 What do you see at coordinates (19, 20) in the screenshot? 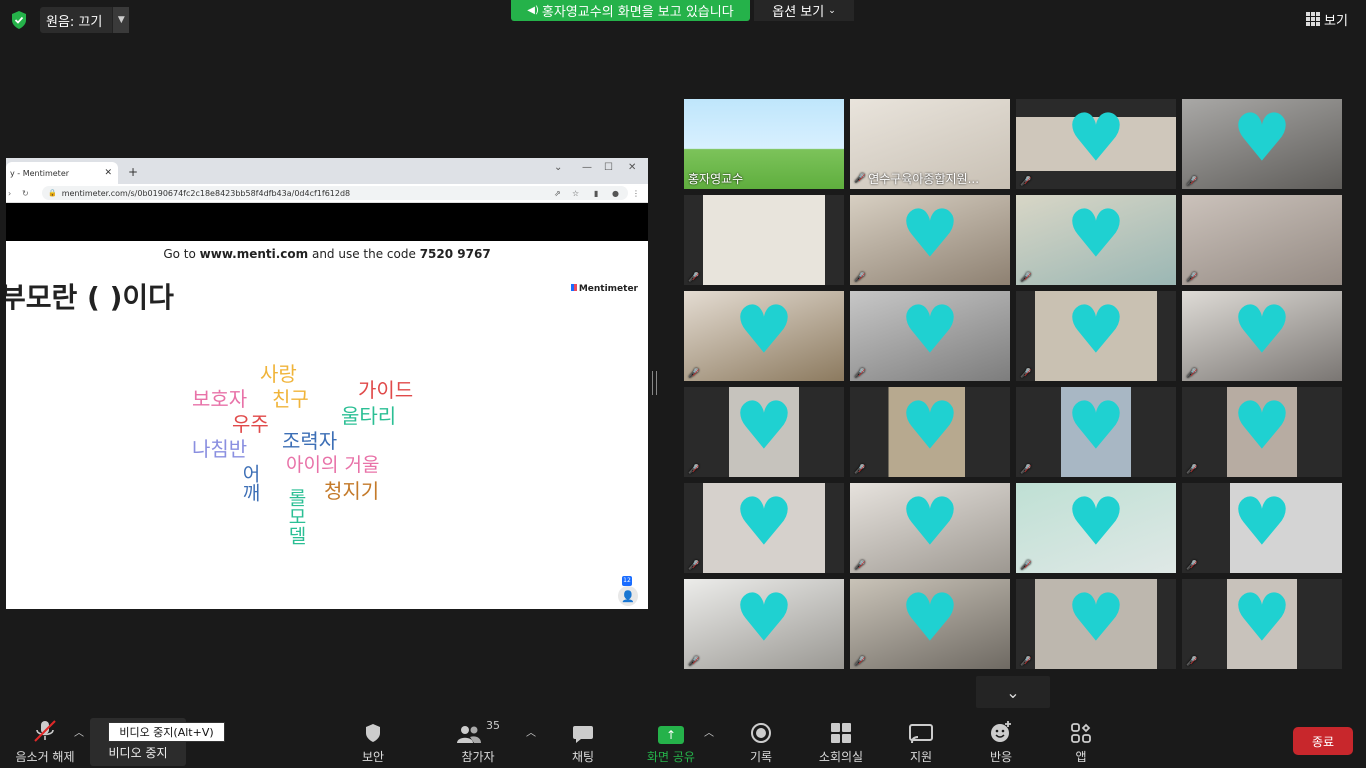
I see `security-shield-icon` at bounding box center [19, 20].